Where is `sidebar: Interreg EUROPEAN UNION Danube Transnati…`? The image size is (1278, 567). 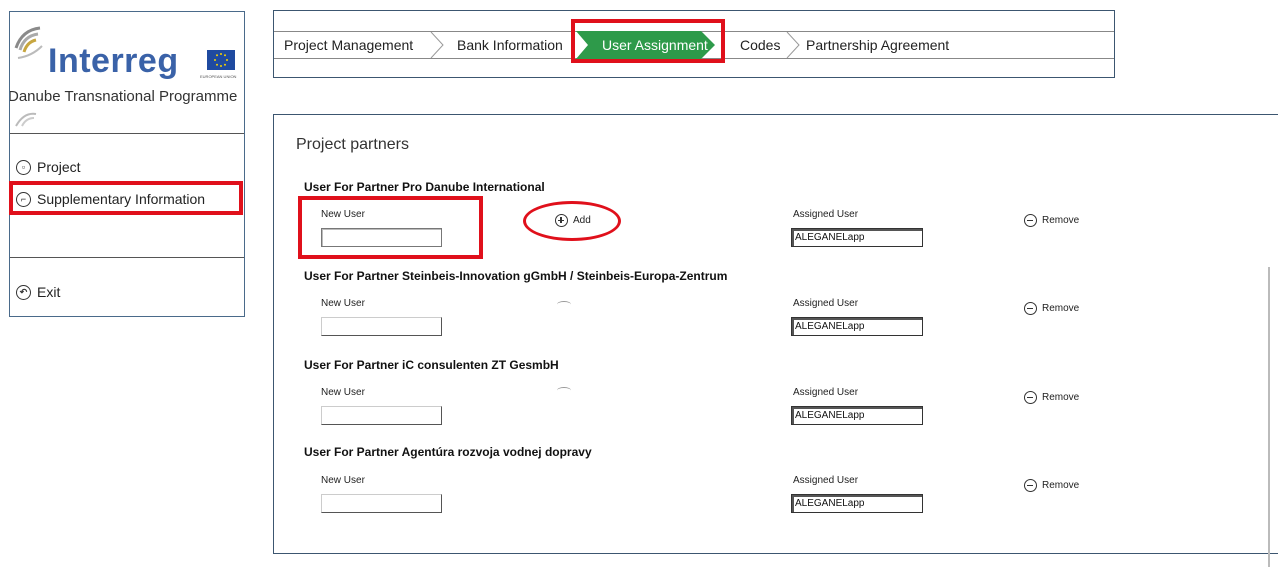
sidebar: Interreg EUROPEAN UNION Danube Transnati… is located at coordinates (127, 164).